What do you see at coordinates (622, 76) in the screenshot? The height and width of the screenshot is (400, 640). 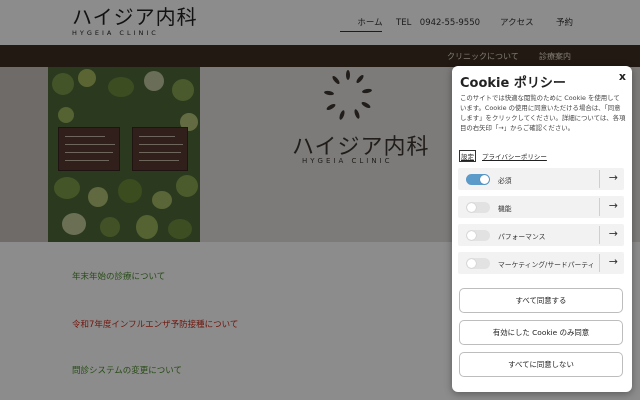 I see `close-icon: x` at bounding box center [622, 76].